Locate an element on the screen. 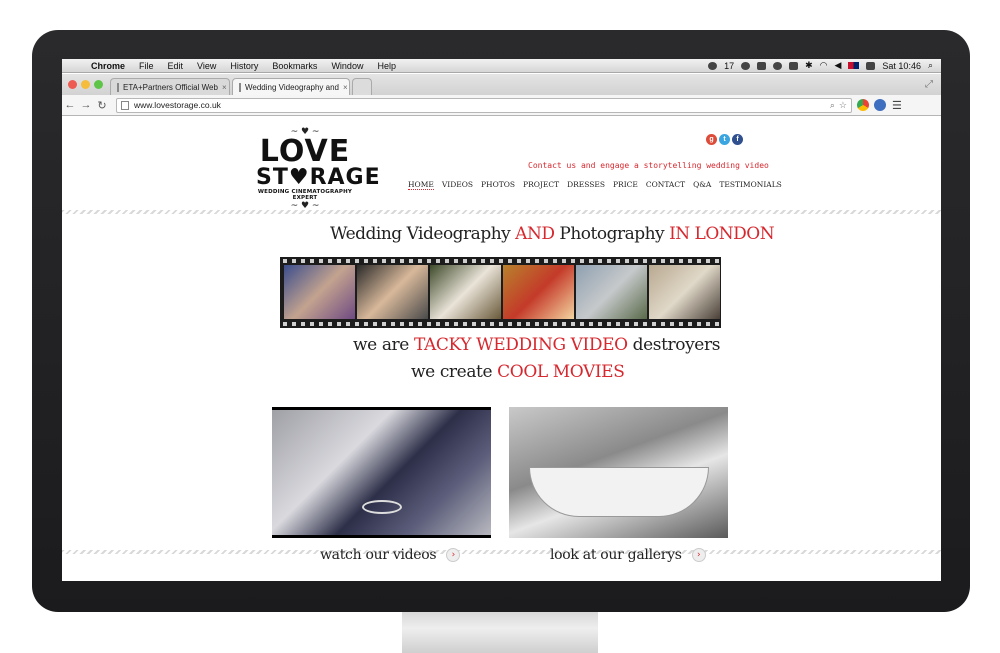  photo-filmstrip is located at coordinates (500, 292).